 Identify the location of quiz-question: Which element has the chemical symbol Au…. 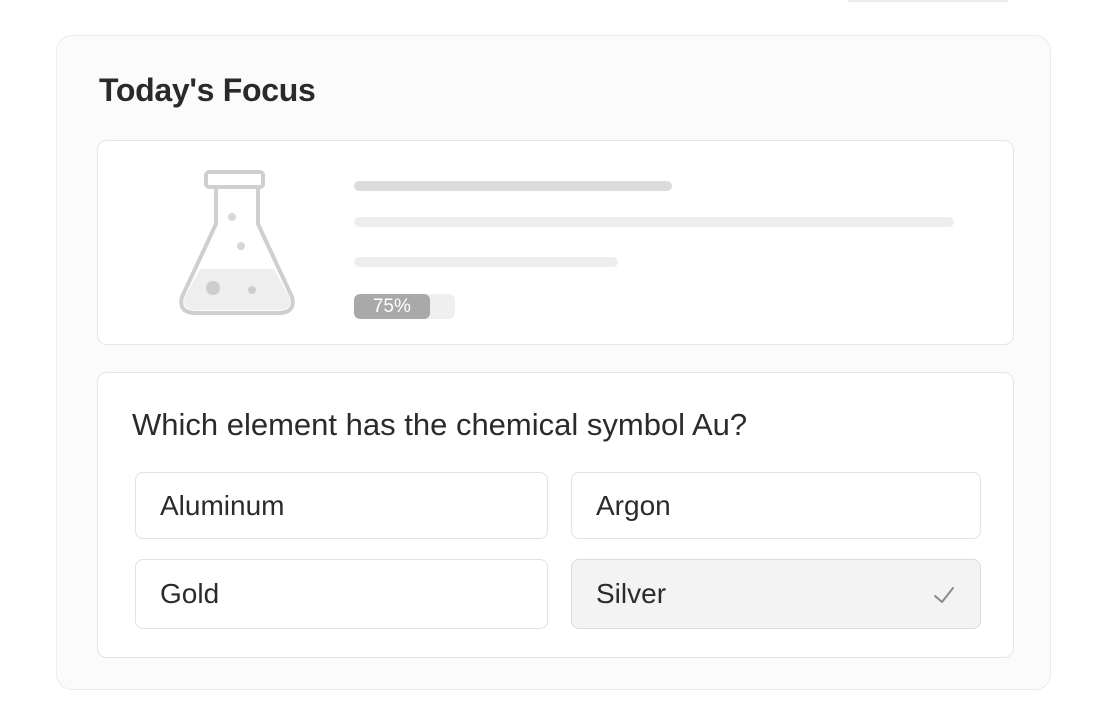
(440, 424).